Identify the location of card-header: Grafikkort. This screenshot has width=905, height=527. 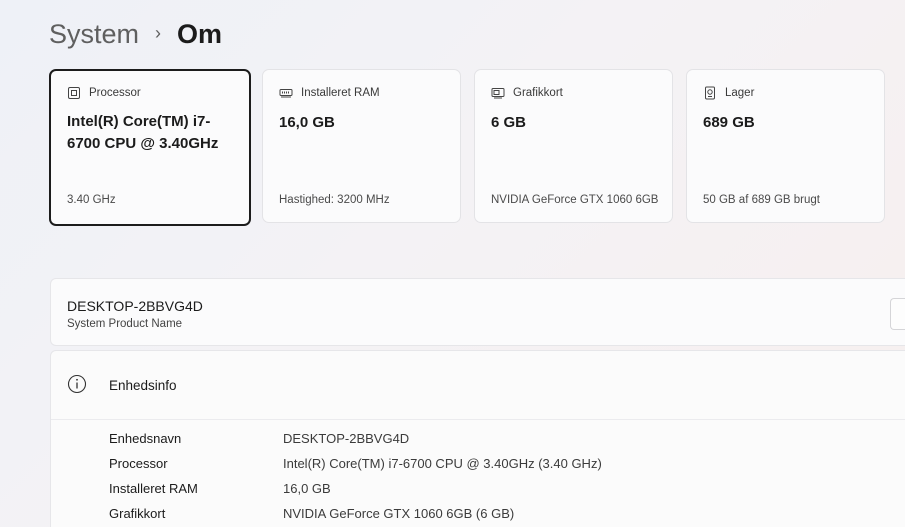
(527, 93).